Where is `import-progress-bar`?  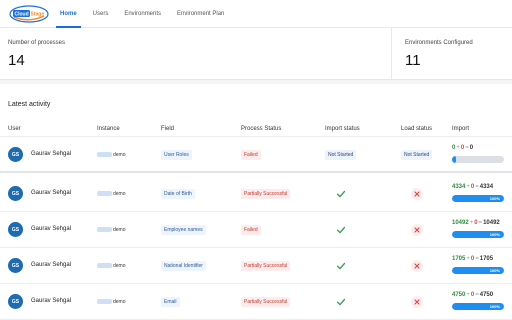
import-progress-bar is located at coordinates (478, 159).